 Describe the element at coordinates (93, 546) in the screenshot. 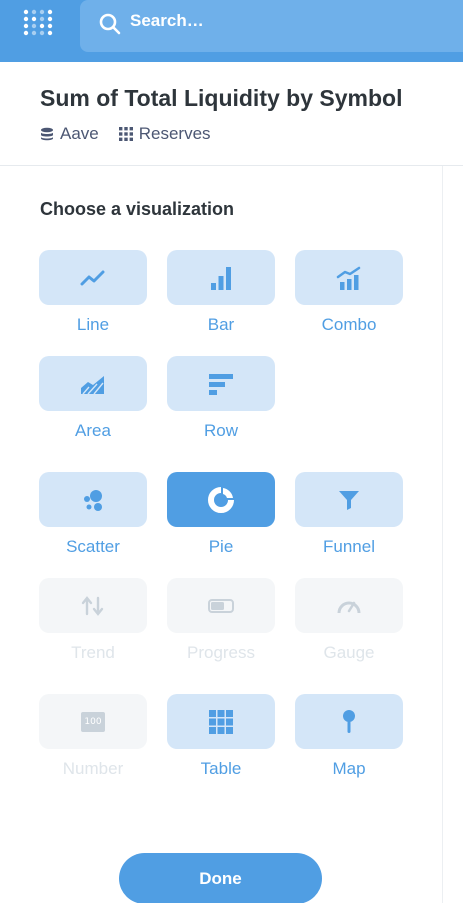

I see `viz-label: Scatter` at that location.